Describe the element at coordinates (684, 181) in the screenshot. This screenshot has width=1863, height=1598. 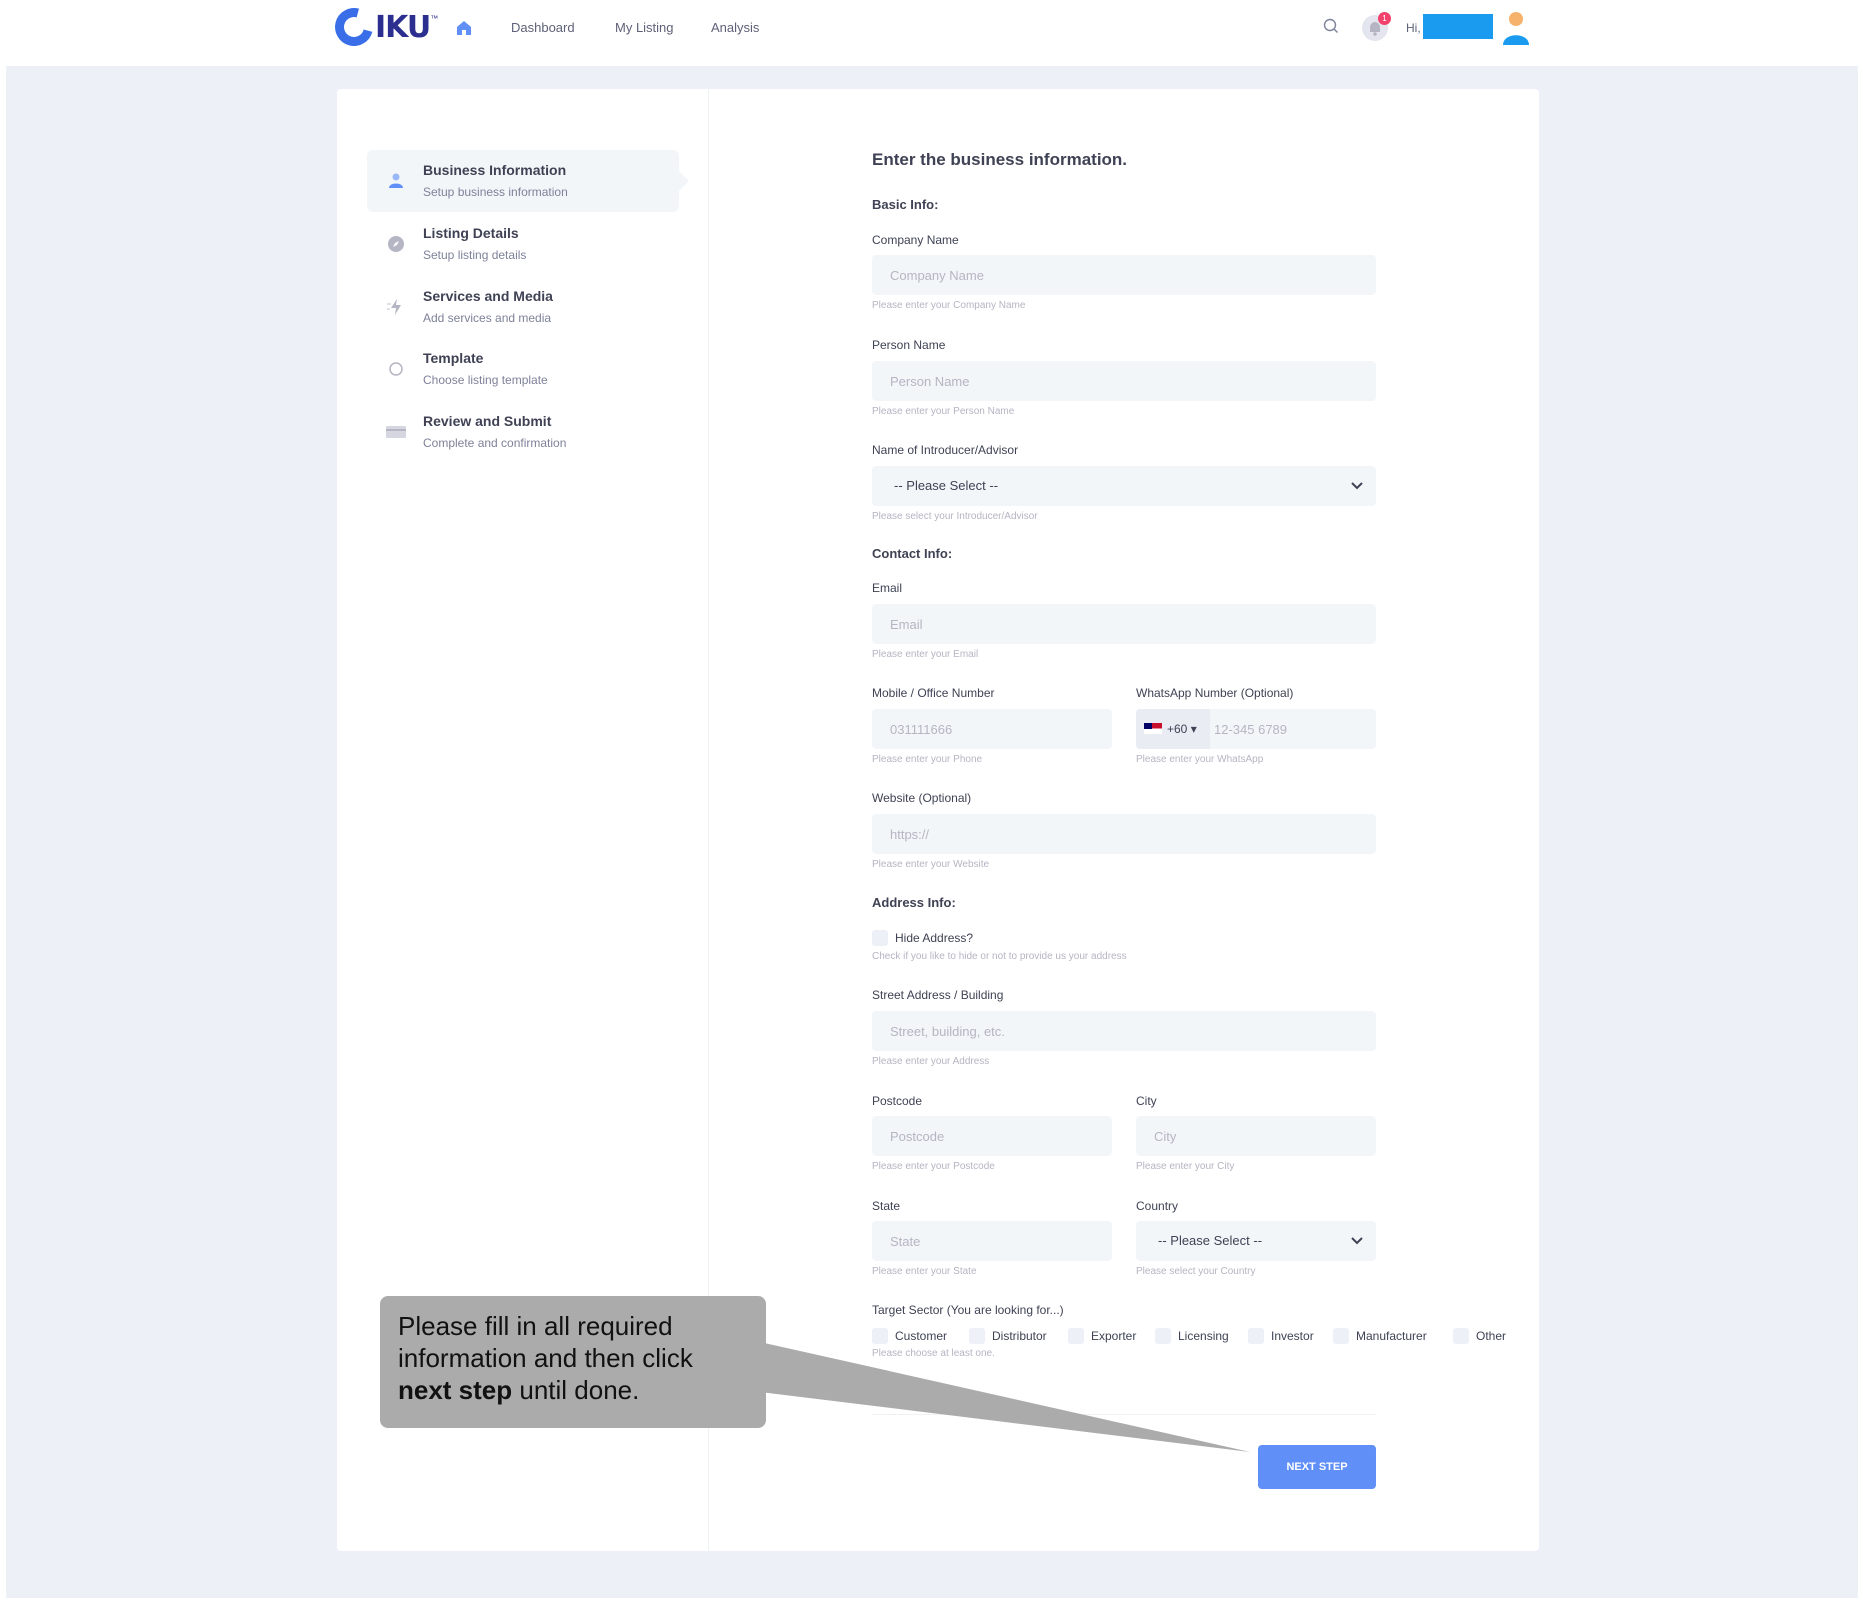
I see `active-step-arrow` at that location.